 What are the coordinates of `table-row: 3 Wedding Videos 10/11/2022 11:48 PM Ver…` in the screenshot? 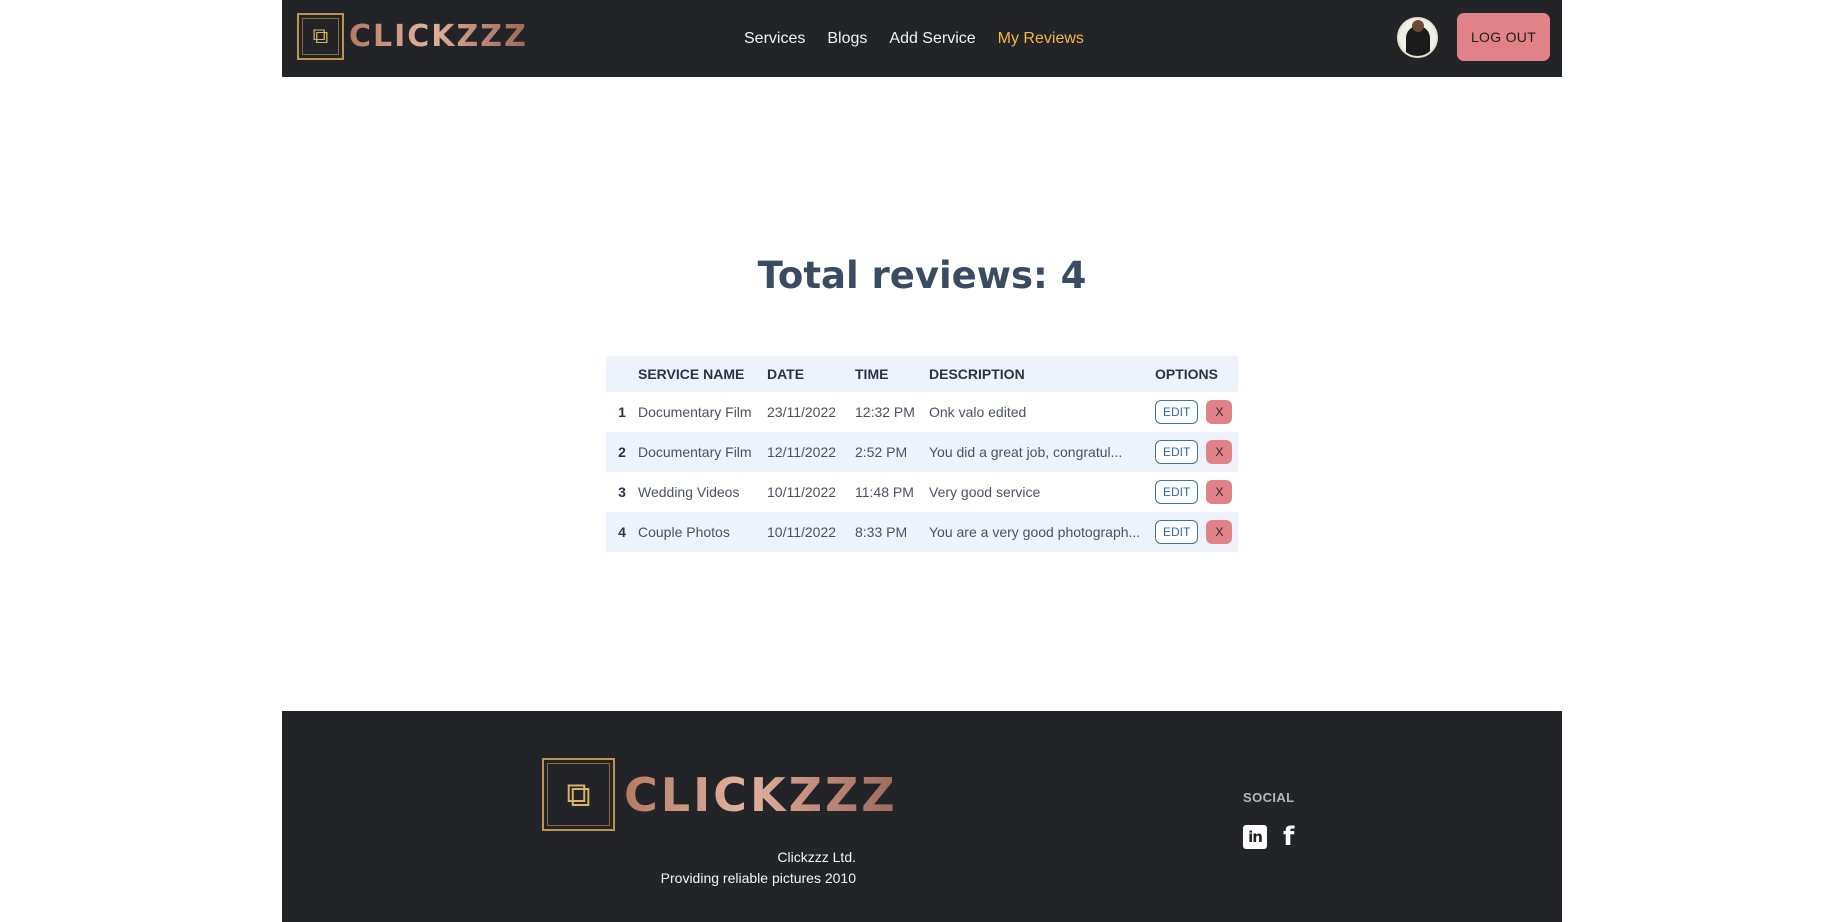 It's located at (922, 492).